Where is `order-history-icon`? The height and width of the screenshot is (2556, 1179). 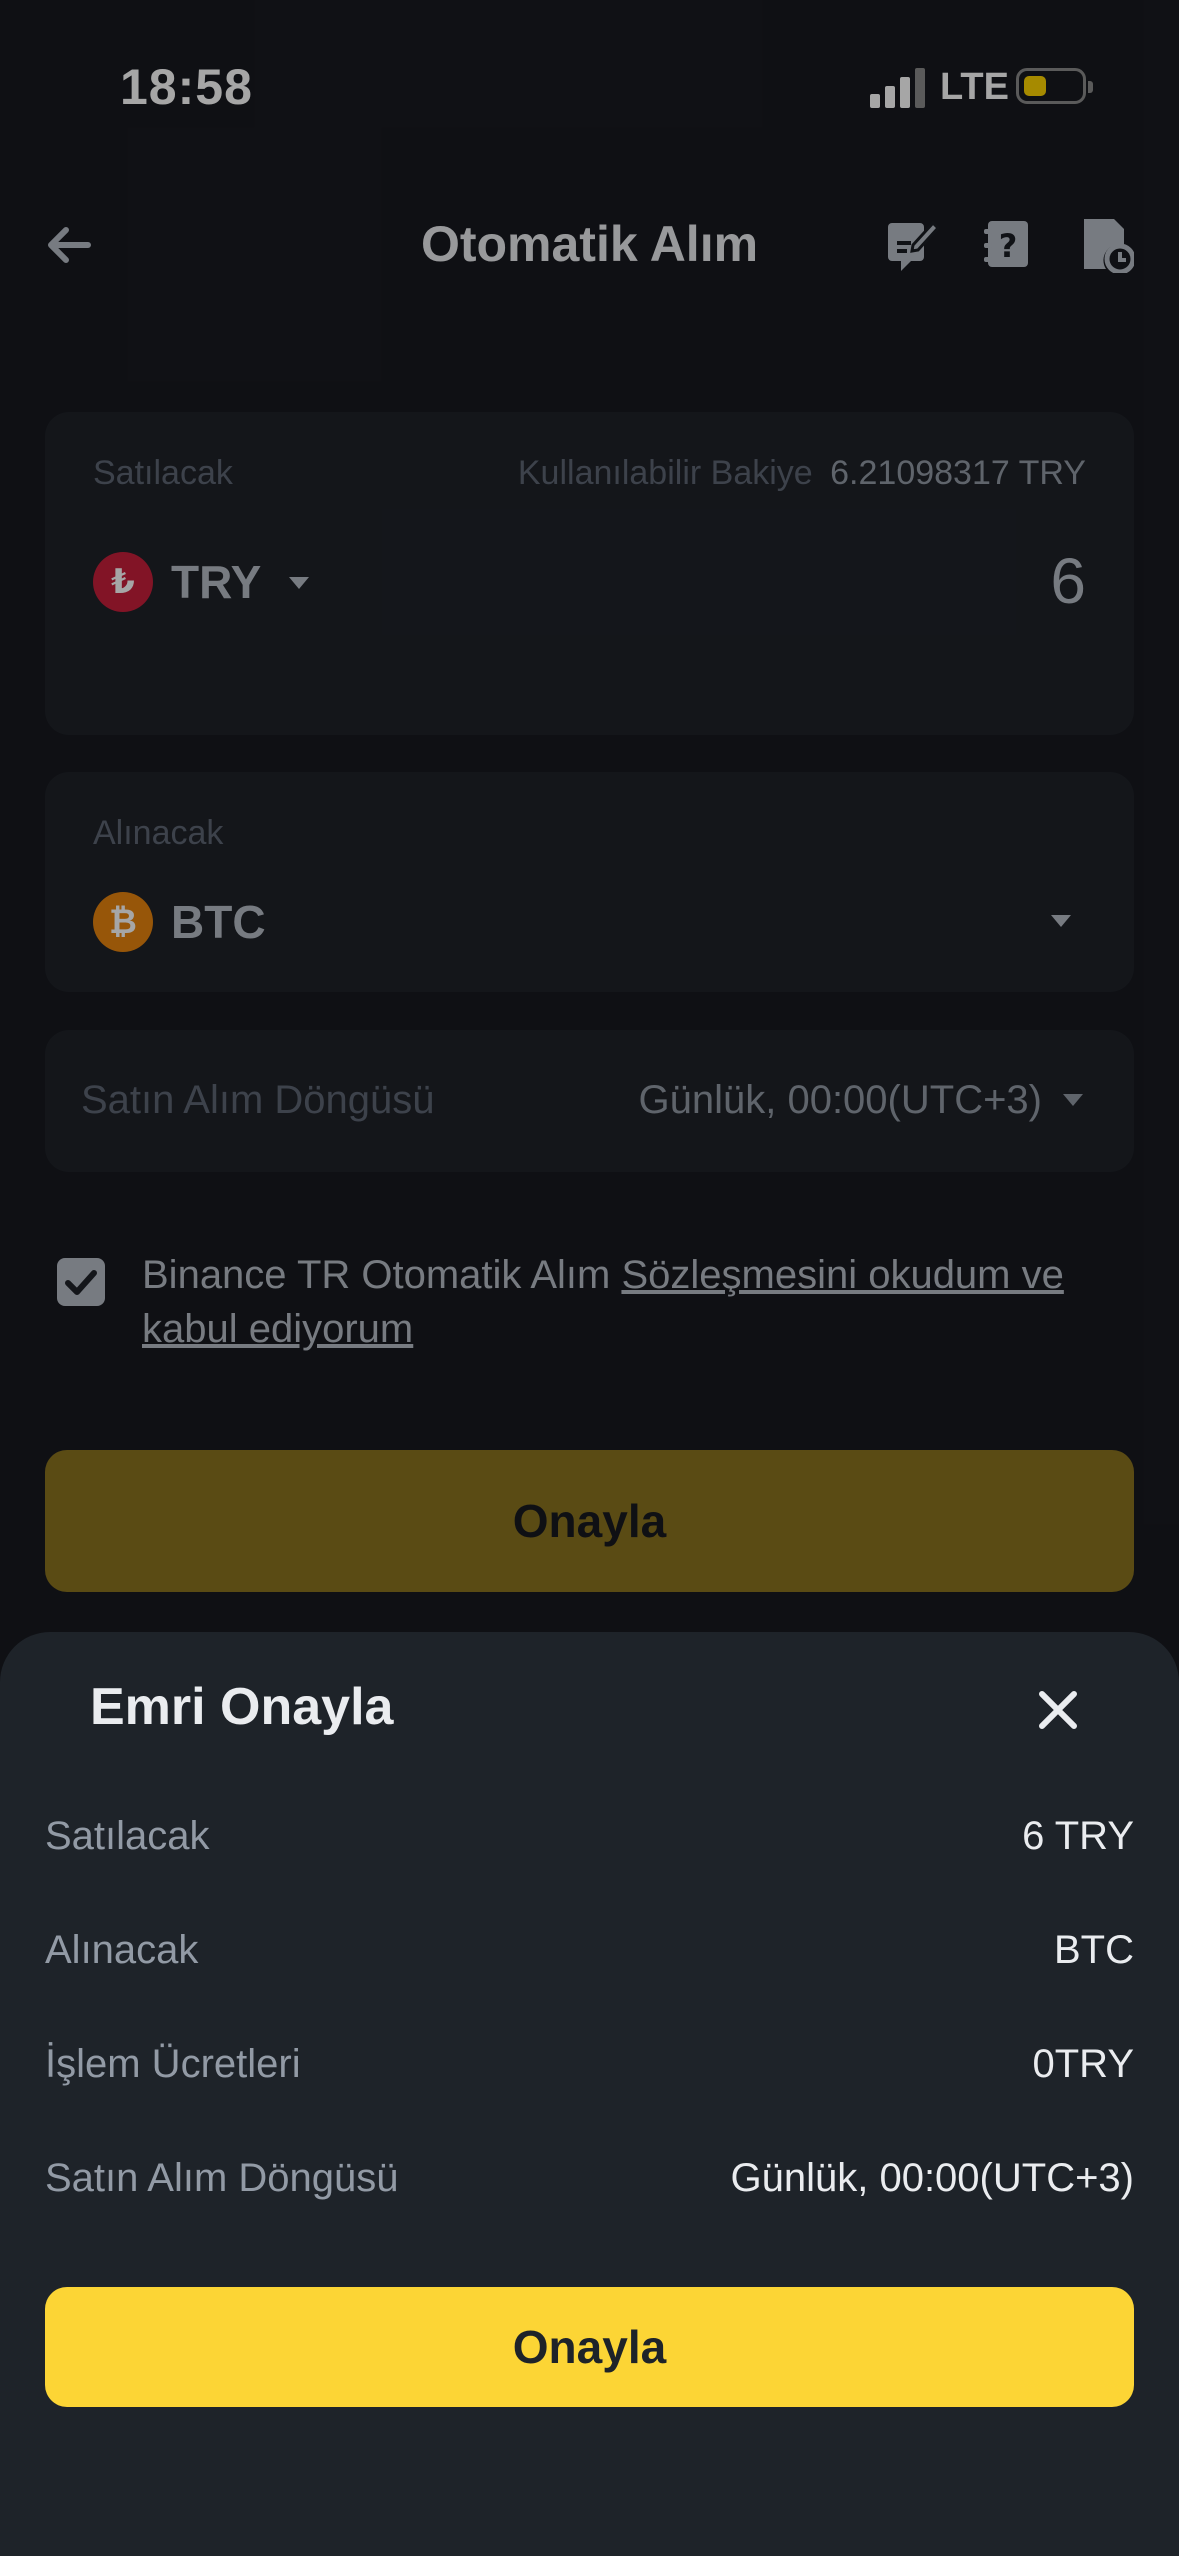 order-history-icon is located at coordinates (1107, 244).